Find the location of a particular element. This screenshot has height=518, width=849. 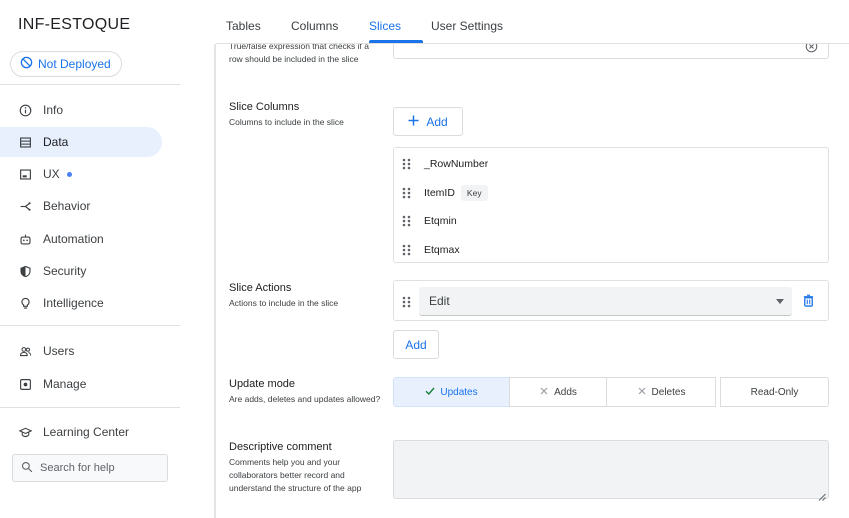

sidebar-item-label: Manage is located at coordinates (65, 384).